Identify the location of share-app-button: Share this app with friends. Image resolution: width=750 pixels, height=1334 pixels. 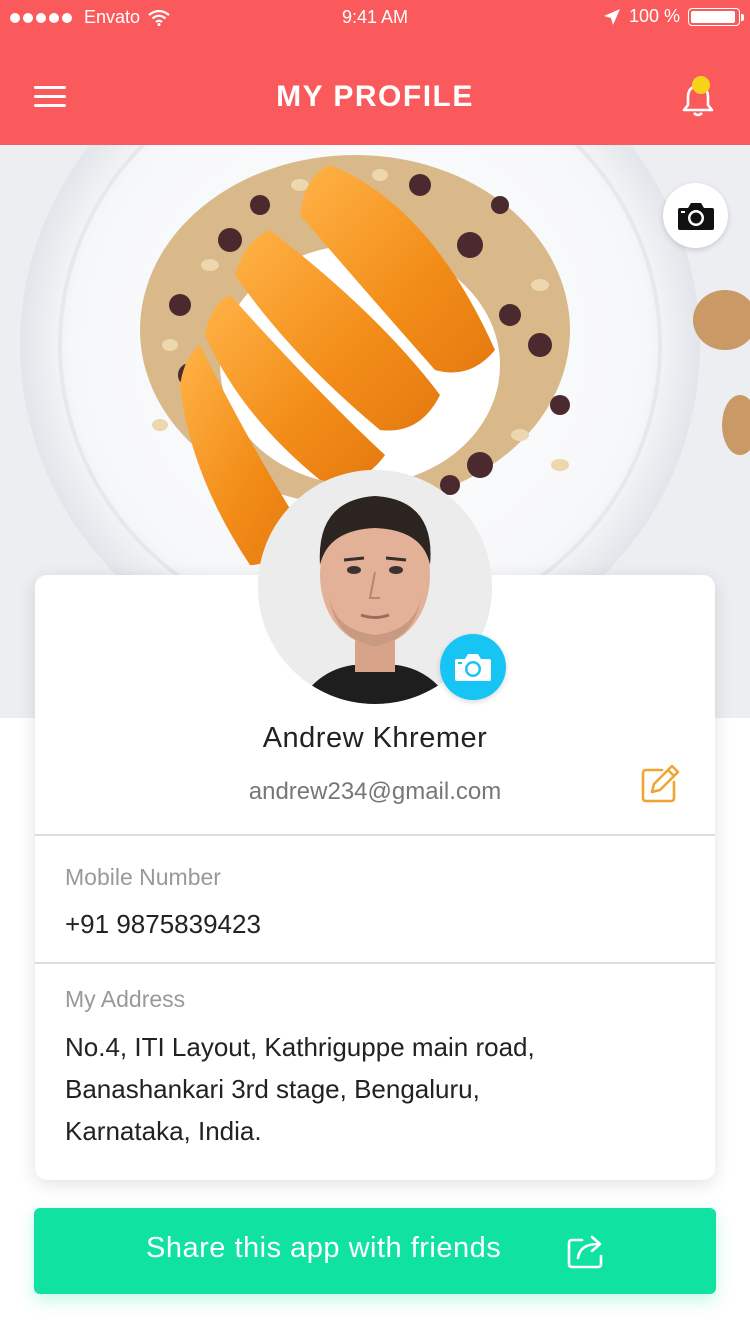
(375, 1251).